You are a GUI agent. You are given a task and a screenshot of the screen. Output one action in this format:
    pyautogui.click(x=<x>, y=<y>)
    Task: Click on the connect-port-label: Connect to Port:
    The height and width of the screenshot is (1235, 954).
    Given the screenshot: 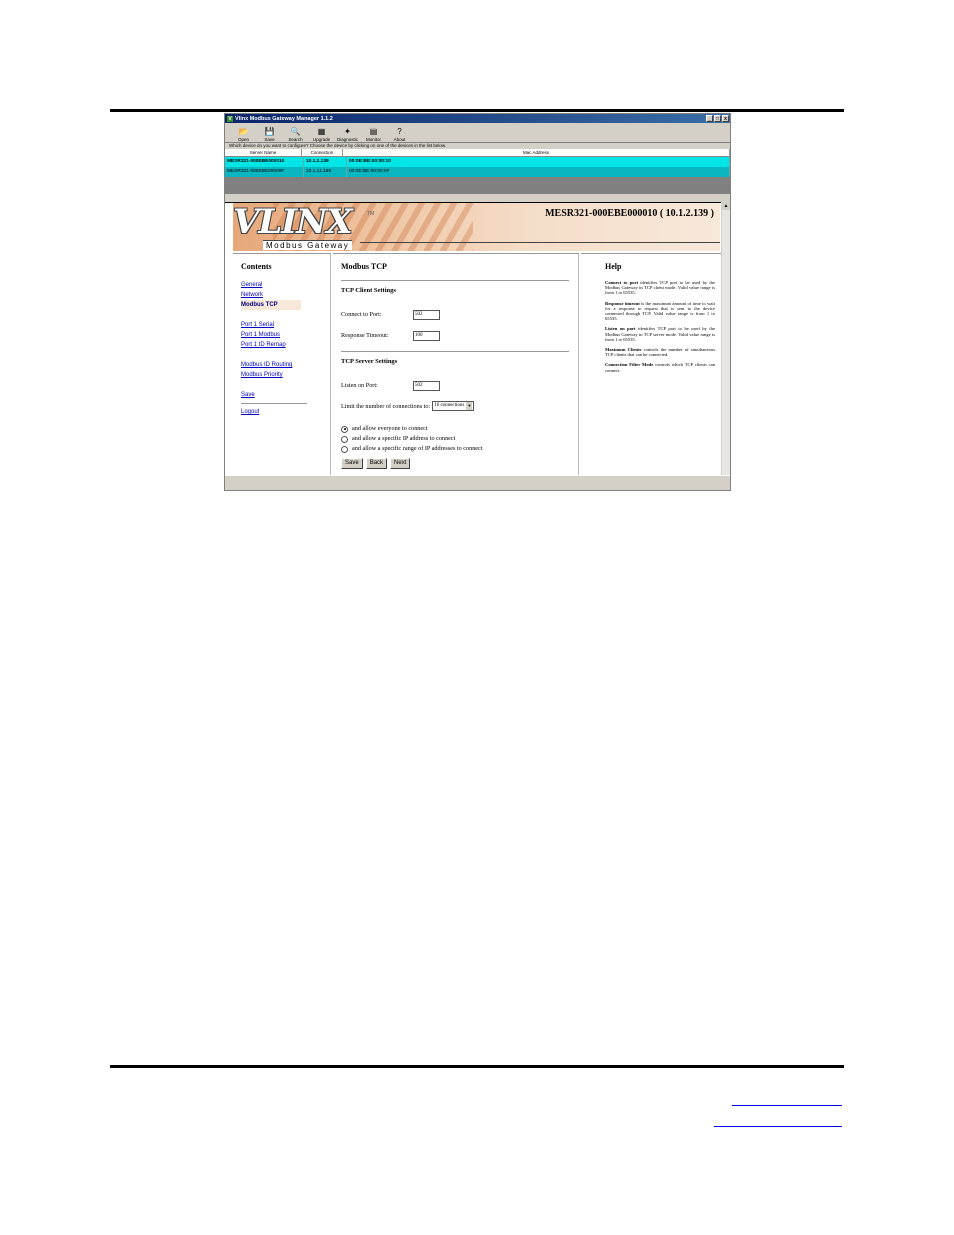 What is the action you would take?
    pyautogui.click(x=361, y=314)
    